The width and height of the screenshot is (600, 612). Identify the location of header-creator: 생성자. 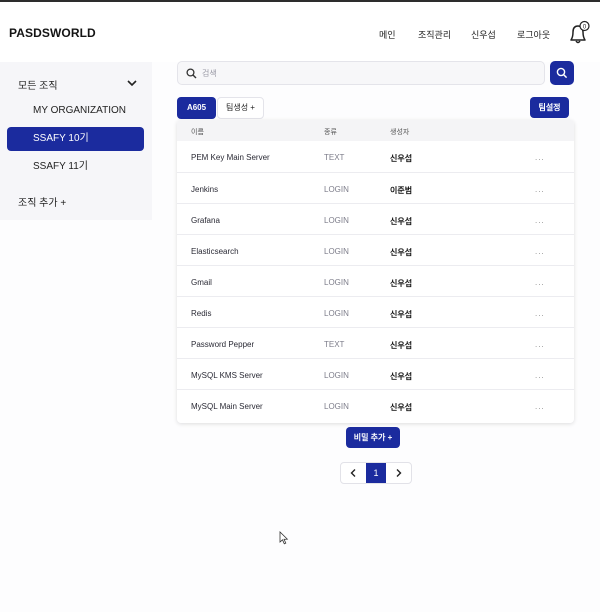
(400, 132).